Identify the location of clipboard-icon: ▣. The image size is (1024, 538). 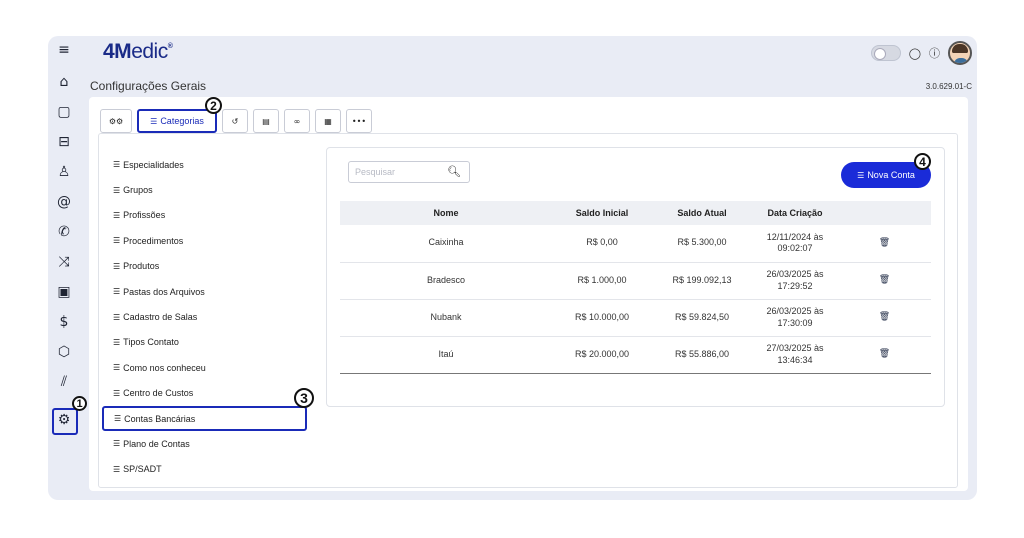
(64, 292).